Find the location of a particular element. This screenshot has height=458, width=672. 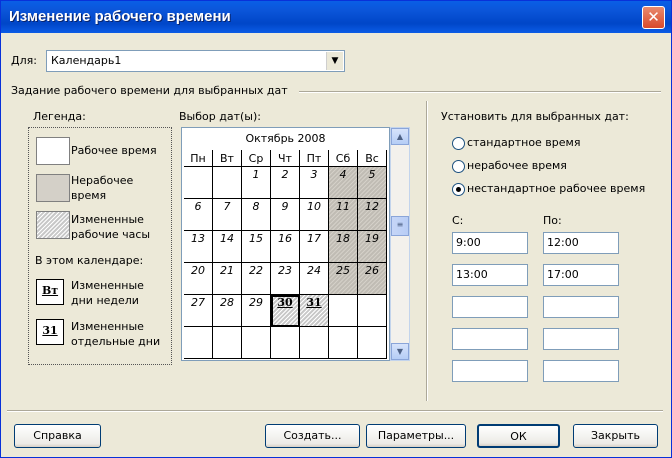

calendar-day: 26 is located at coordinates (372, 279).